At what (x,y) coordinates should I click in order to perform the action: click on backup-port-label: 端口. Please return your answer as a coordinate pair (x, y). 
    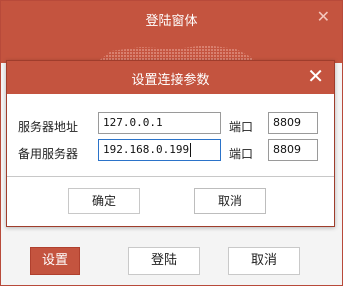
    Looking at the image, I should click on (241, 154).